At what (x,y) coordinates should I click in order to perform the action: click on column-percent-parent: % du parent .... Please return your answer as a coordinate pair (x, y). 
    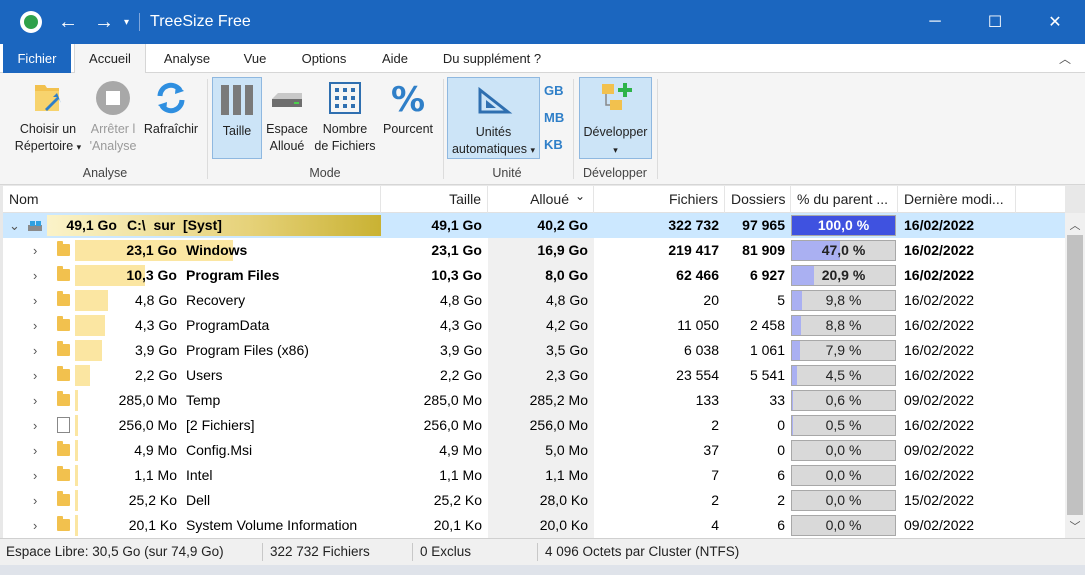
    Looking at the image, I should click on (844, 199).